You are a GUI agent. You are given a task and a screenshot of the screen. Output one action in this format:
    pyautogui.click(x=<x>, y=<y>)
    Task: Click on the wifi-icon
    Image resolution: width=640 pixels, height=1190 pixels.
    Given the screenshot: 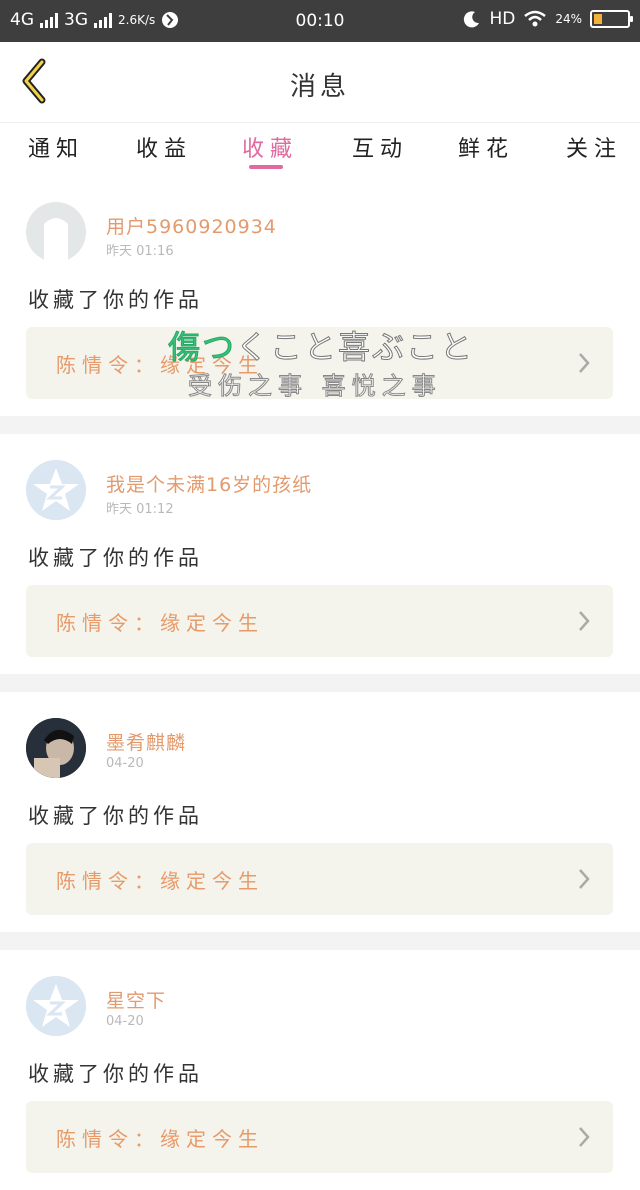 What is the action you would take?
    pyautogui.click(x=535, y=18)
    